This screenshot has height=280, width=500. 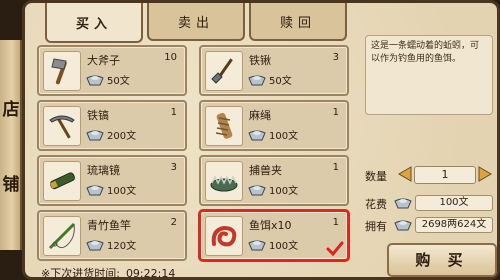 What do you see at coordinates (112, 180) in the screenshot?
I see `item-spyglass: 琉璃镜 3 100文` at bounding box center [112, 180].